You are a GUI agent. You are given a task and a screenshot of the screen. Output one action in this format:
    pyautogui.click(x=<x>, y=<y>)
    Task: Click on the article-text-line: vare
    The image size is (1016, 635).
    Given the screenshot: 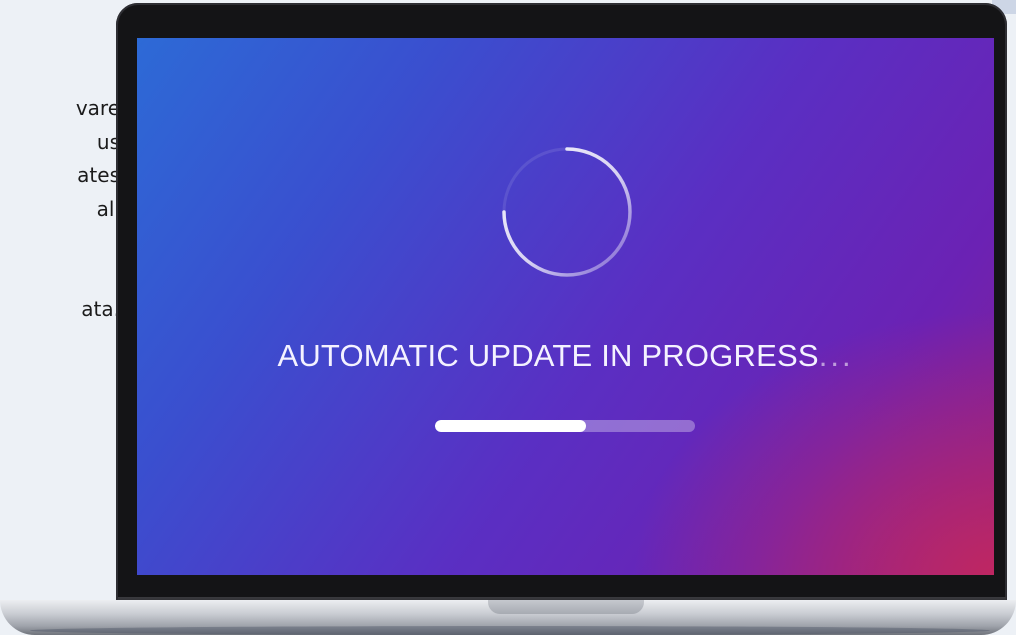 What is the action you would take?
    pyautogui.click(x=97, y=108)
    